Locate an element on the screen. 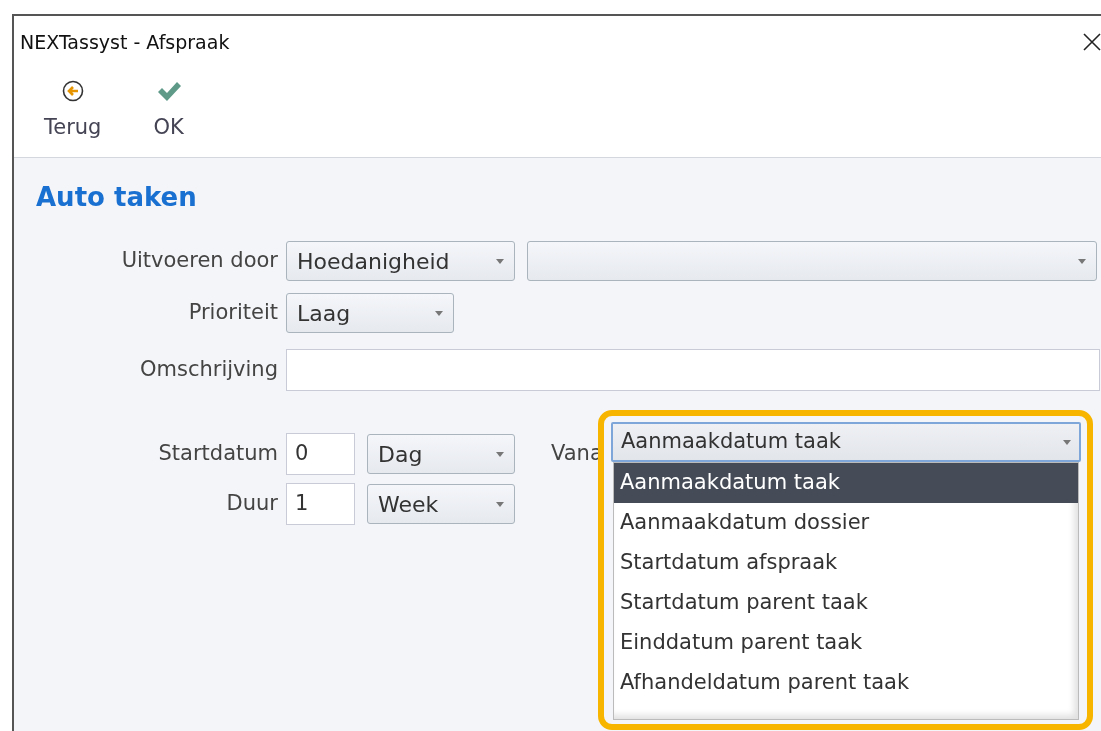 The height and width of the screenshot is (731, 1101). close-icon is located at coordinates (1091, 42).